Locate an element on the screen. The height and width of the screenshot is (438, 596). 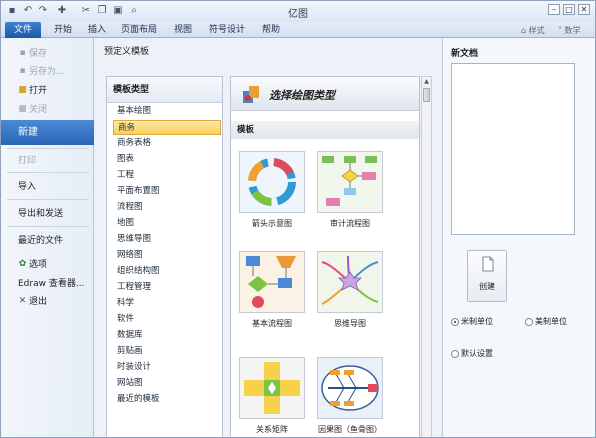
template-label: 基本流程图 is located at coordinates (272, 323).